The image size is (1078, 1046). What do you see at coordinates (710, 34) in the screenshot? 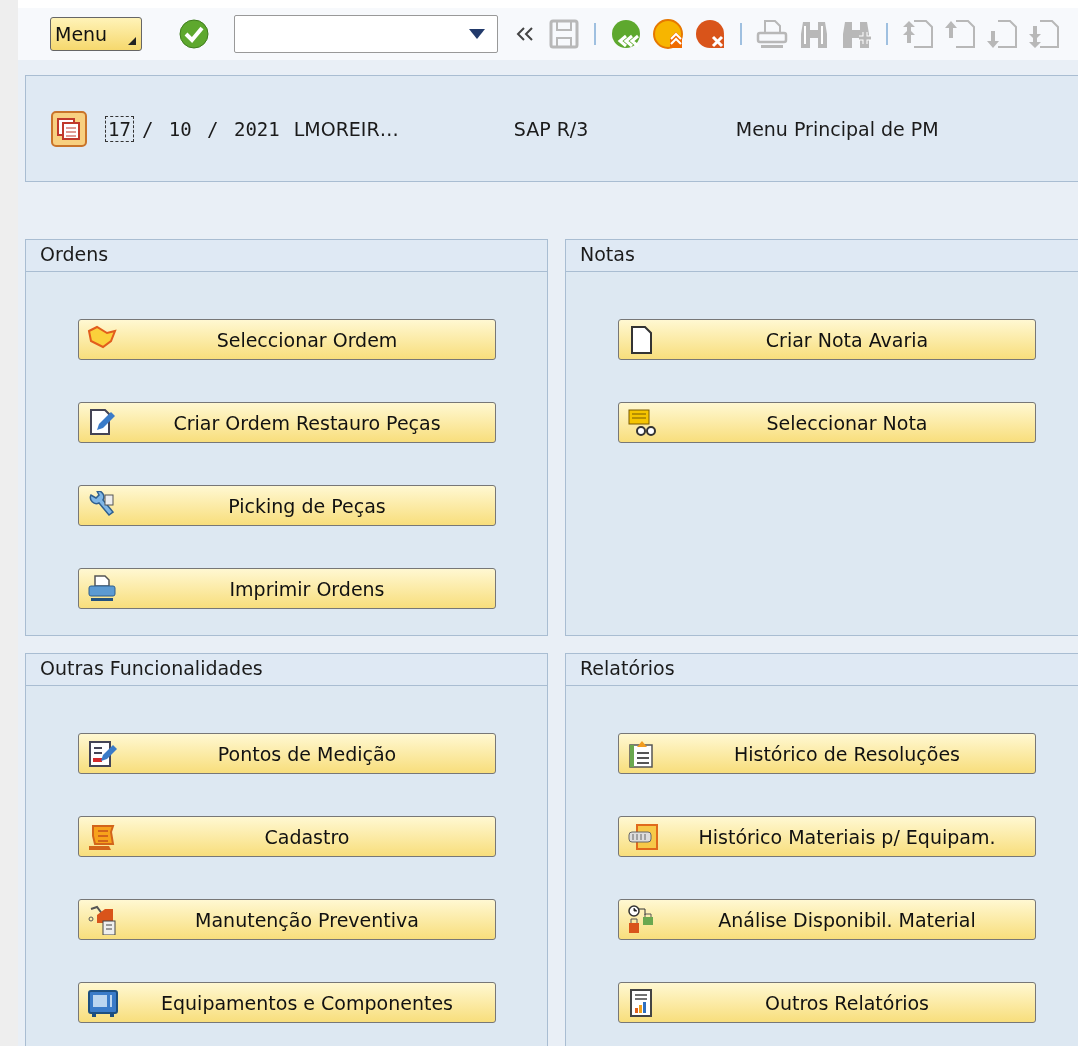
I see `cancel-icon` at bounding box center [710, 34].